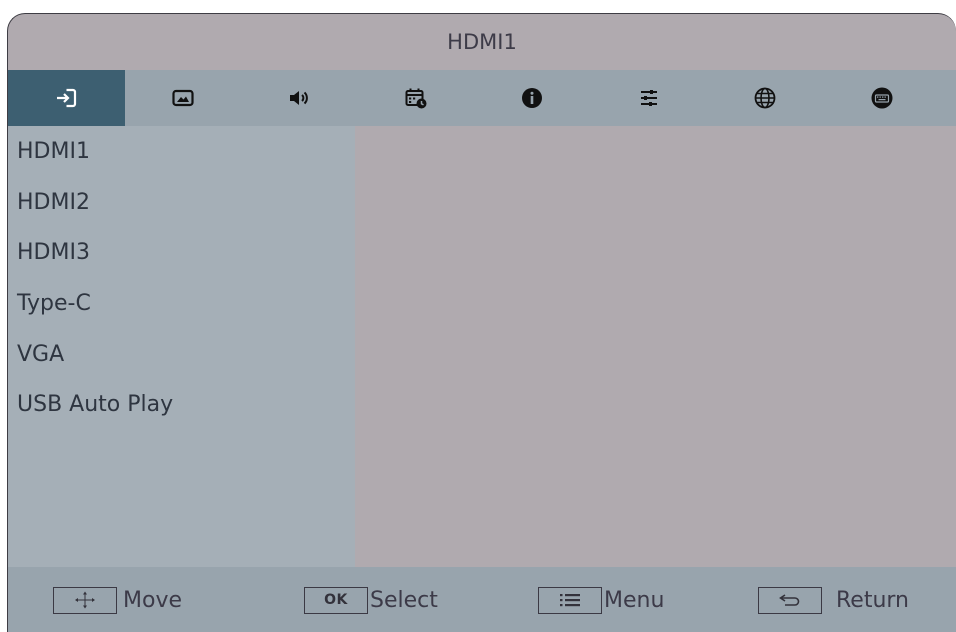 Image resolution: width=956 pixels, height=632 pixels. What do you see at coordinates (117, 599) in the screenshot?
I see `hint-move: Move` at bounding box center [117, 599].